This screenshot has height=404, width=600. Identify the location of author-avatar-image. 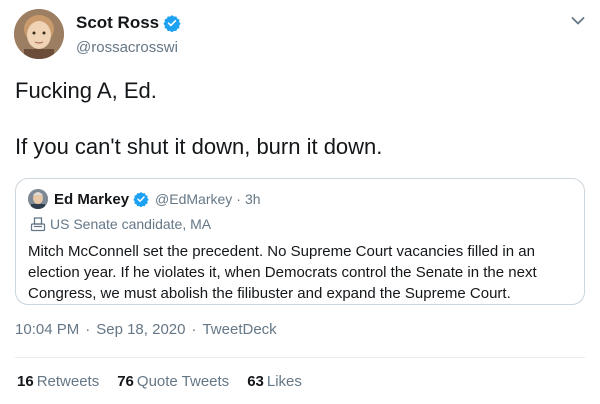
(39, 34).